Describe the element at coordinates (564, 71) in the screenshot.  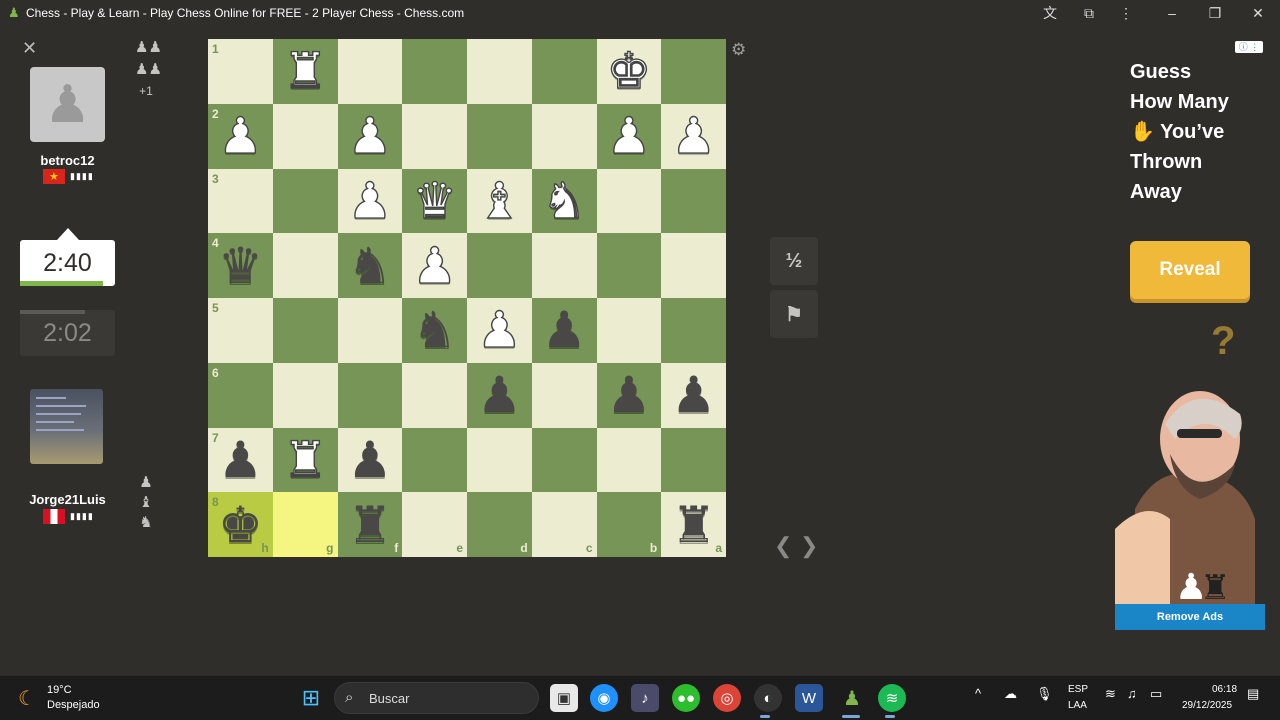
I see `square-c1` at that location.